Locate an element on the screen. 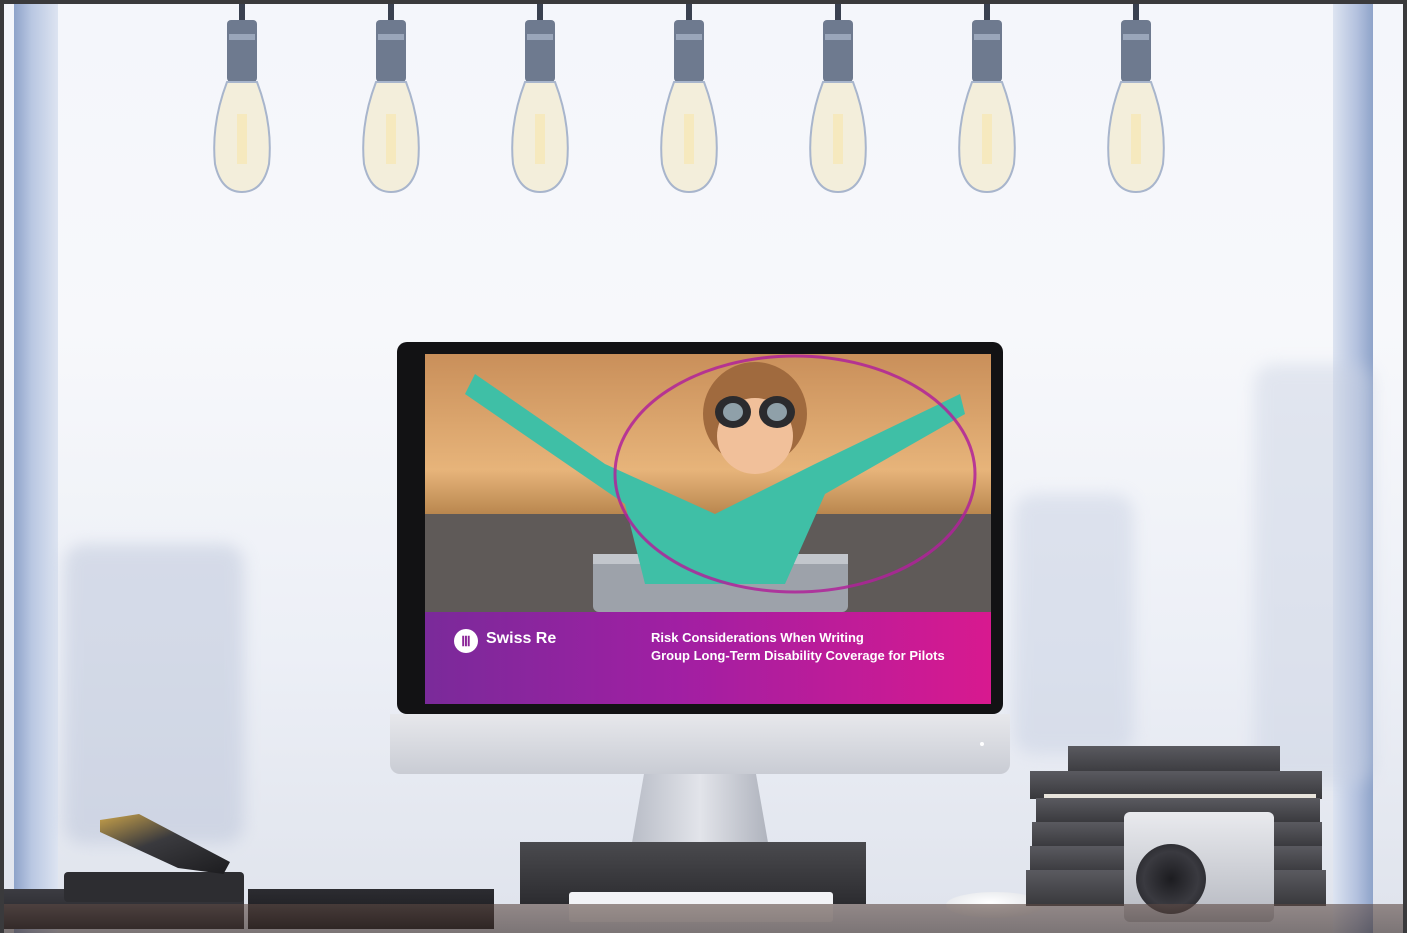 This screenshot has height=933, width=1407. monitor-chin is located at coordinates (700, 744).